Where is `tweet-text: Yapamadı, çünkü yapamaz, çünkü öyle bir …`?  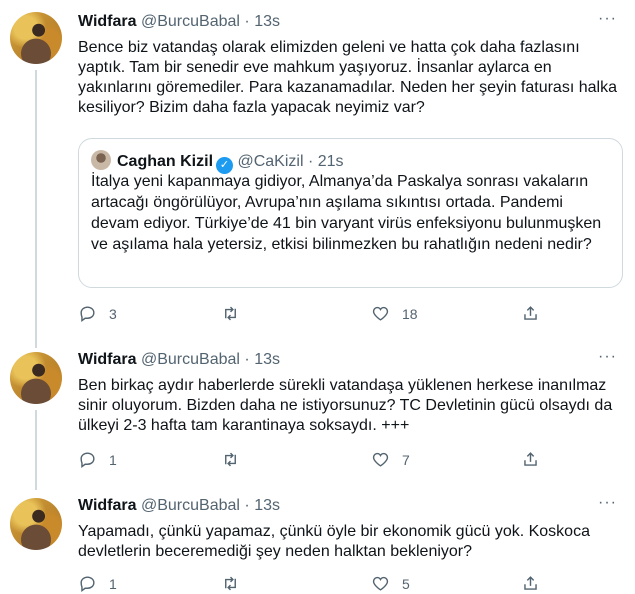 tweet-text: Yapamadı, çünkü yapamaz, çünkü öyle bir … is located at coordinates (334, 541).